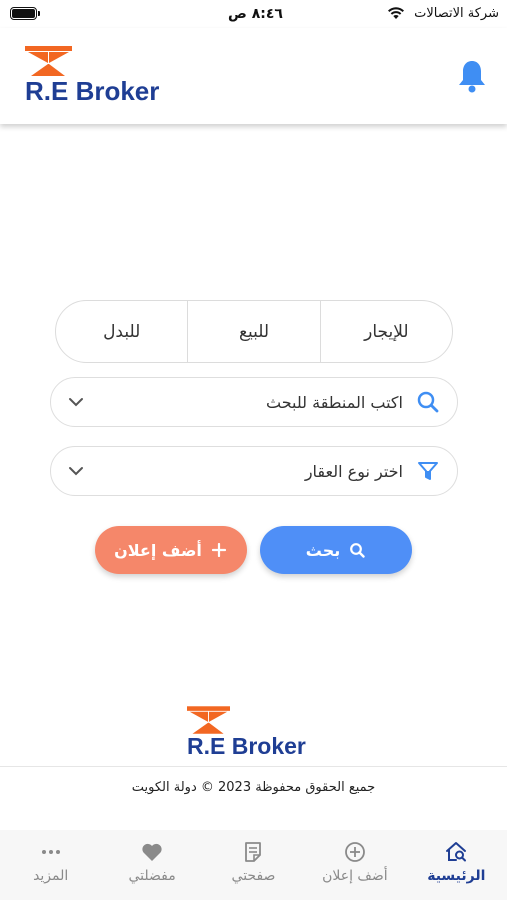 The width and height of the screenshot is (507, 900). I want to click on nav-label-home: الرئيسية, so click(456, 876).